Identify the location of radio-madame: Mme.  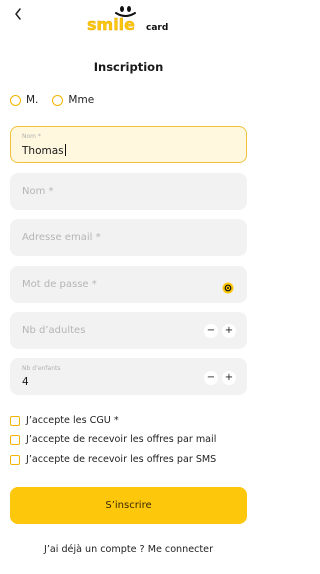
(73, 100).